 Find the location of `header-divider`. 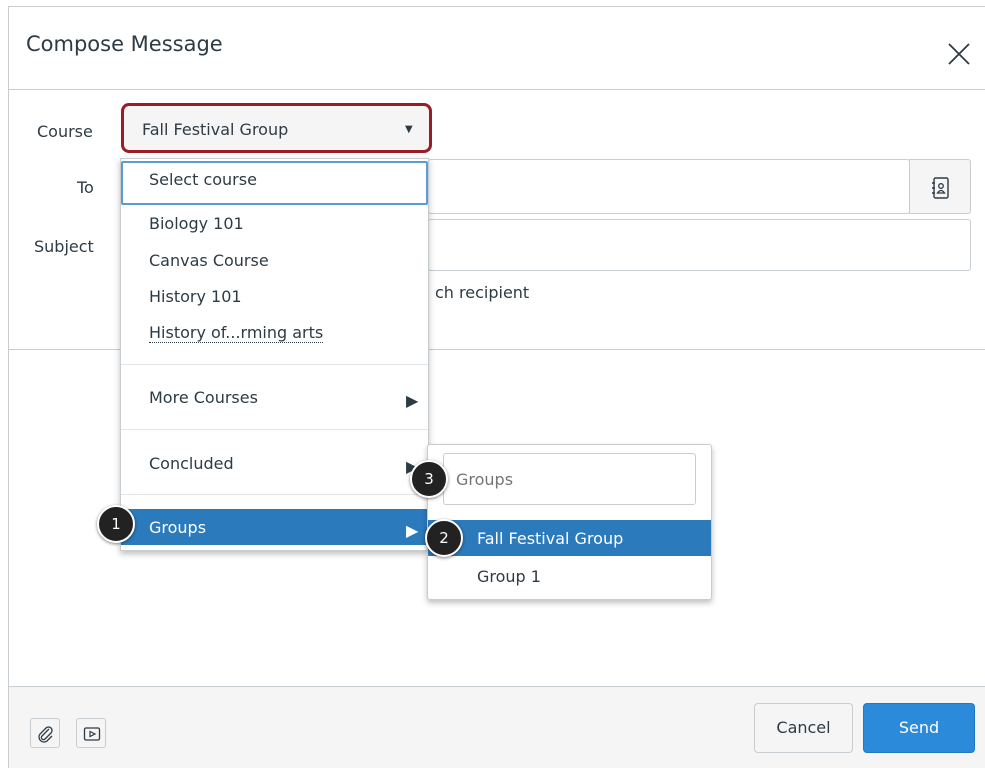

header-divider is located at coordinates (496, 89).